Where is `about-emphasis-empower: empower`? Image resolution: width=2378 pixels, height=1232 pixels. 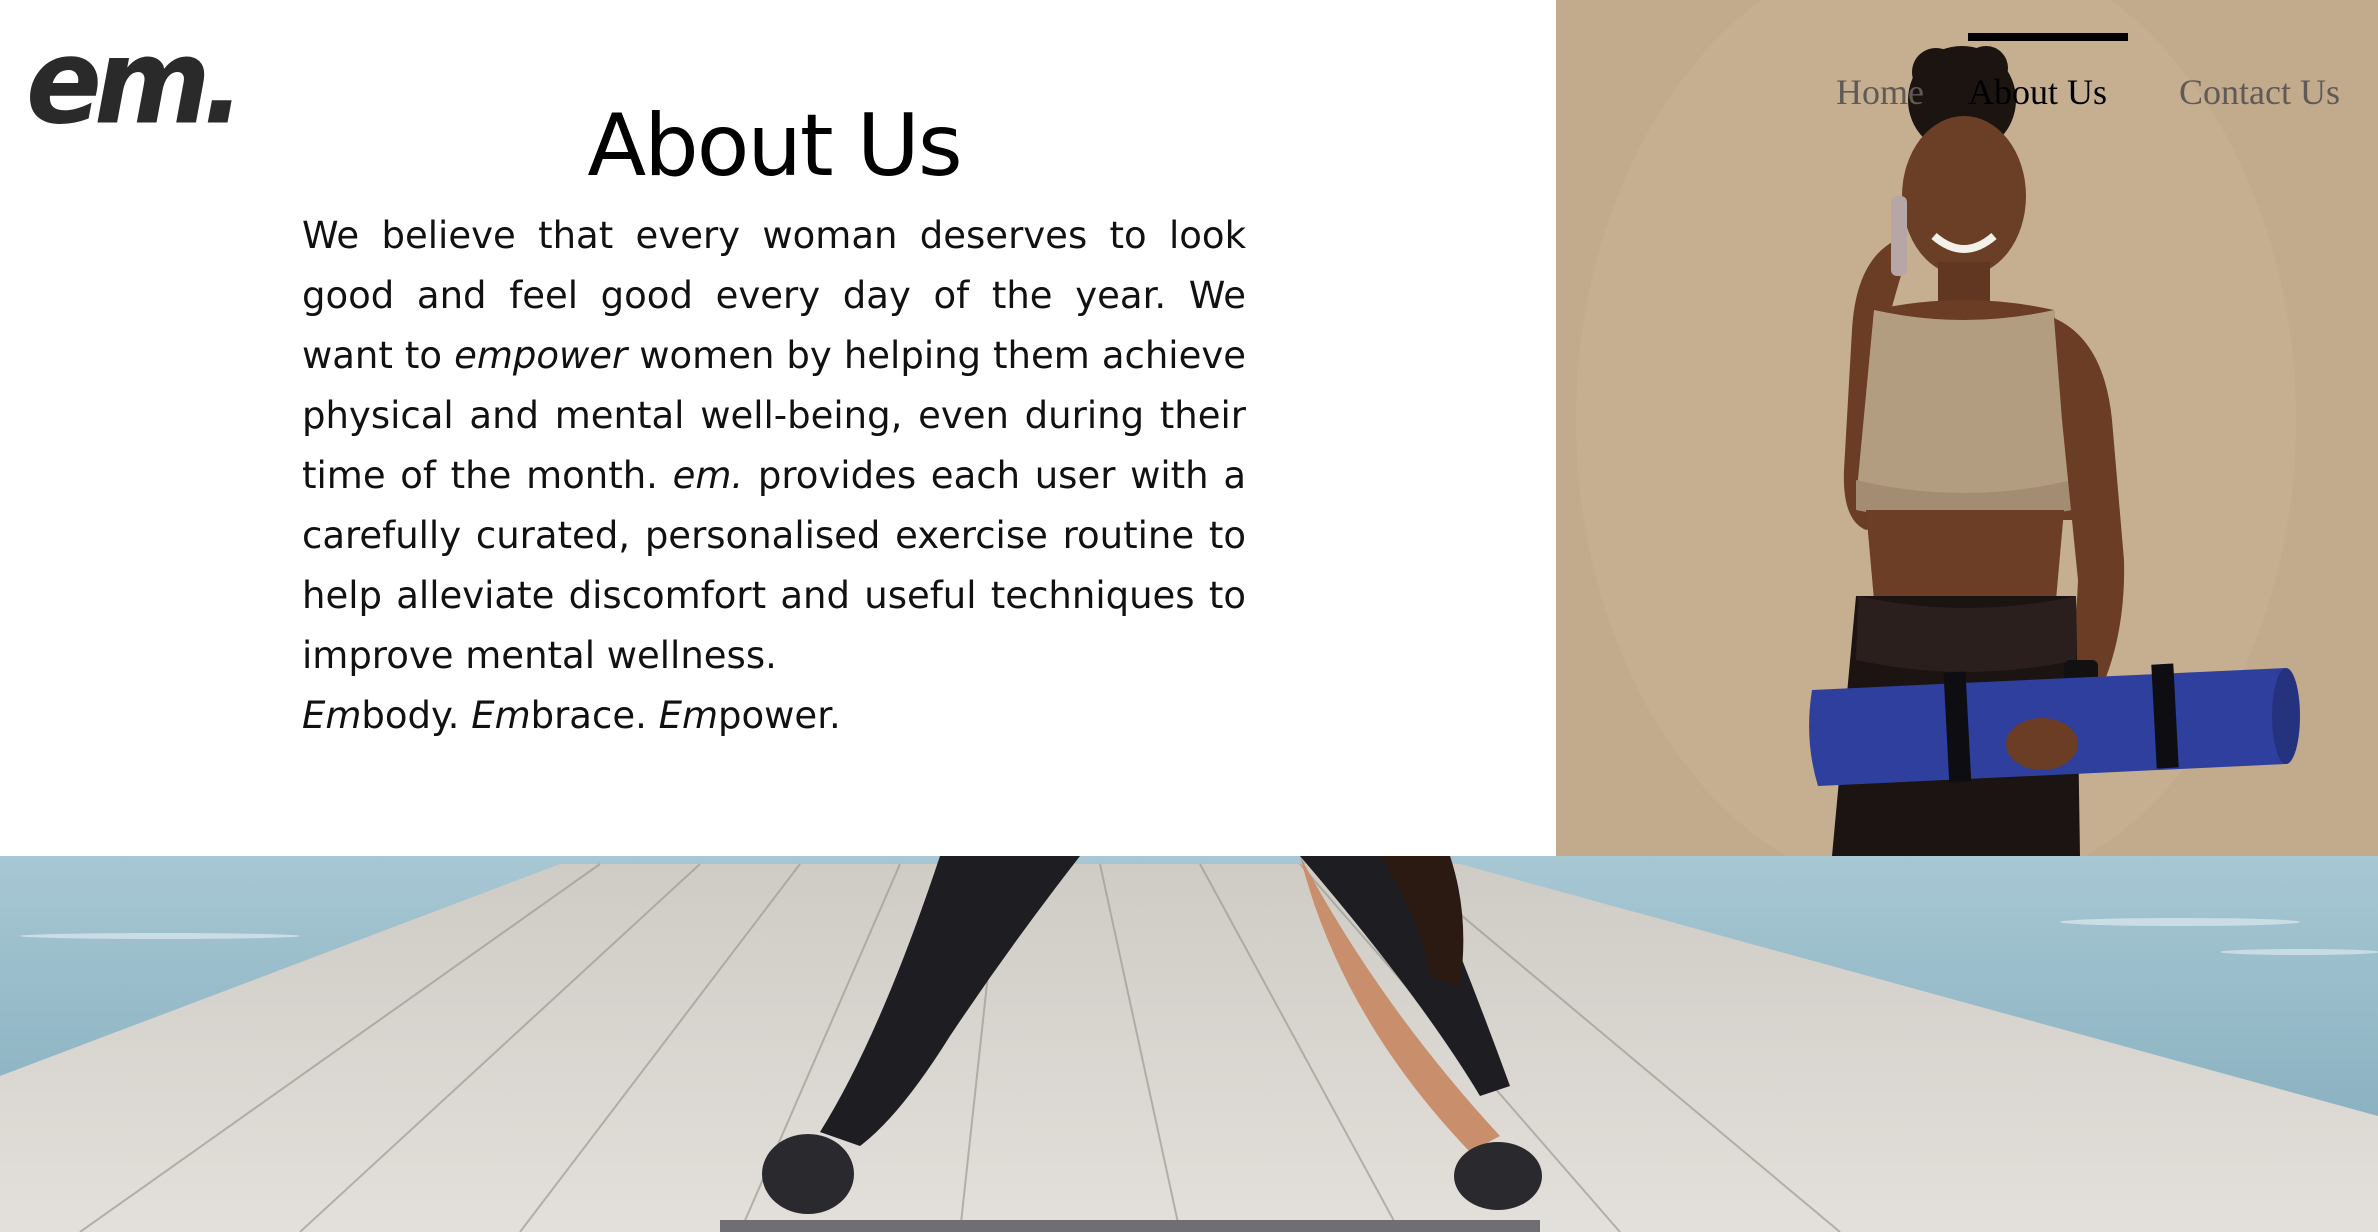
about-emphasis-empower: empower is located at coordinates (541, 355).